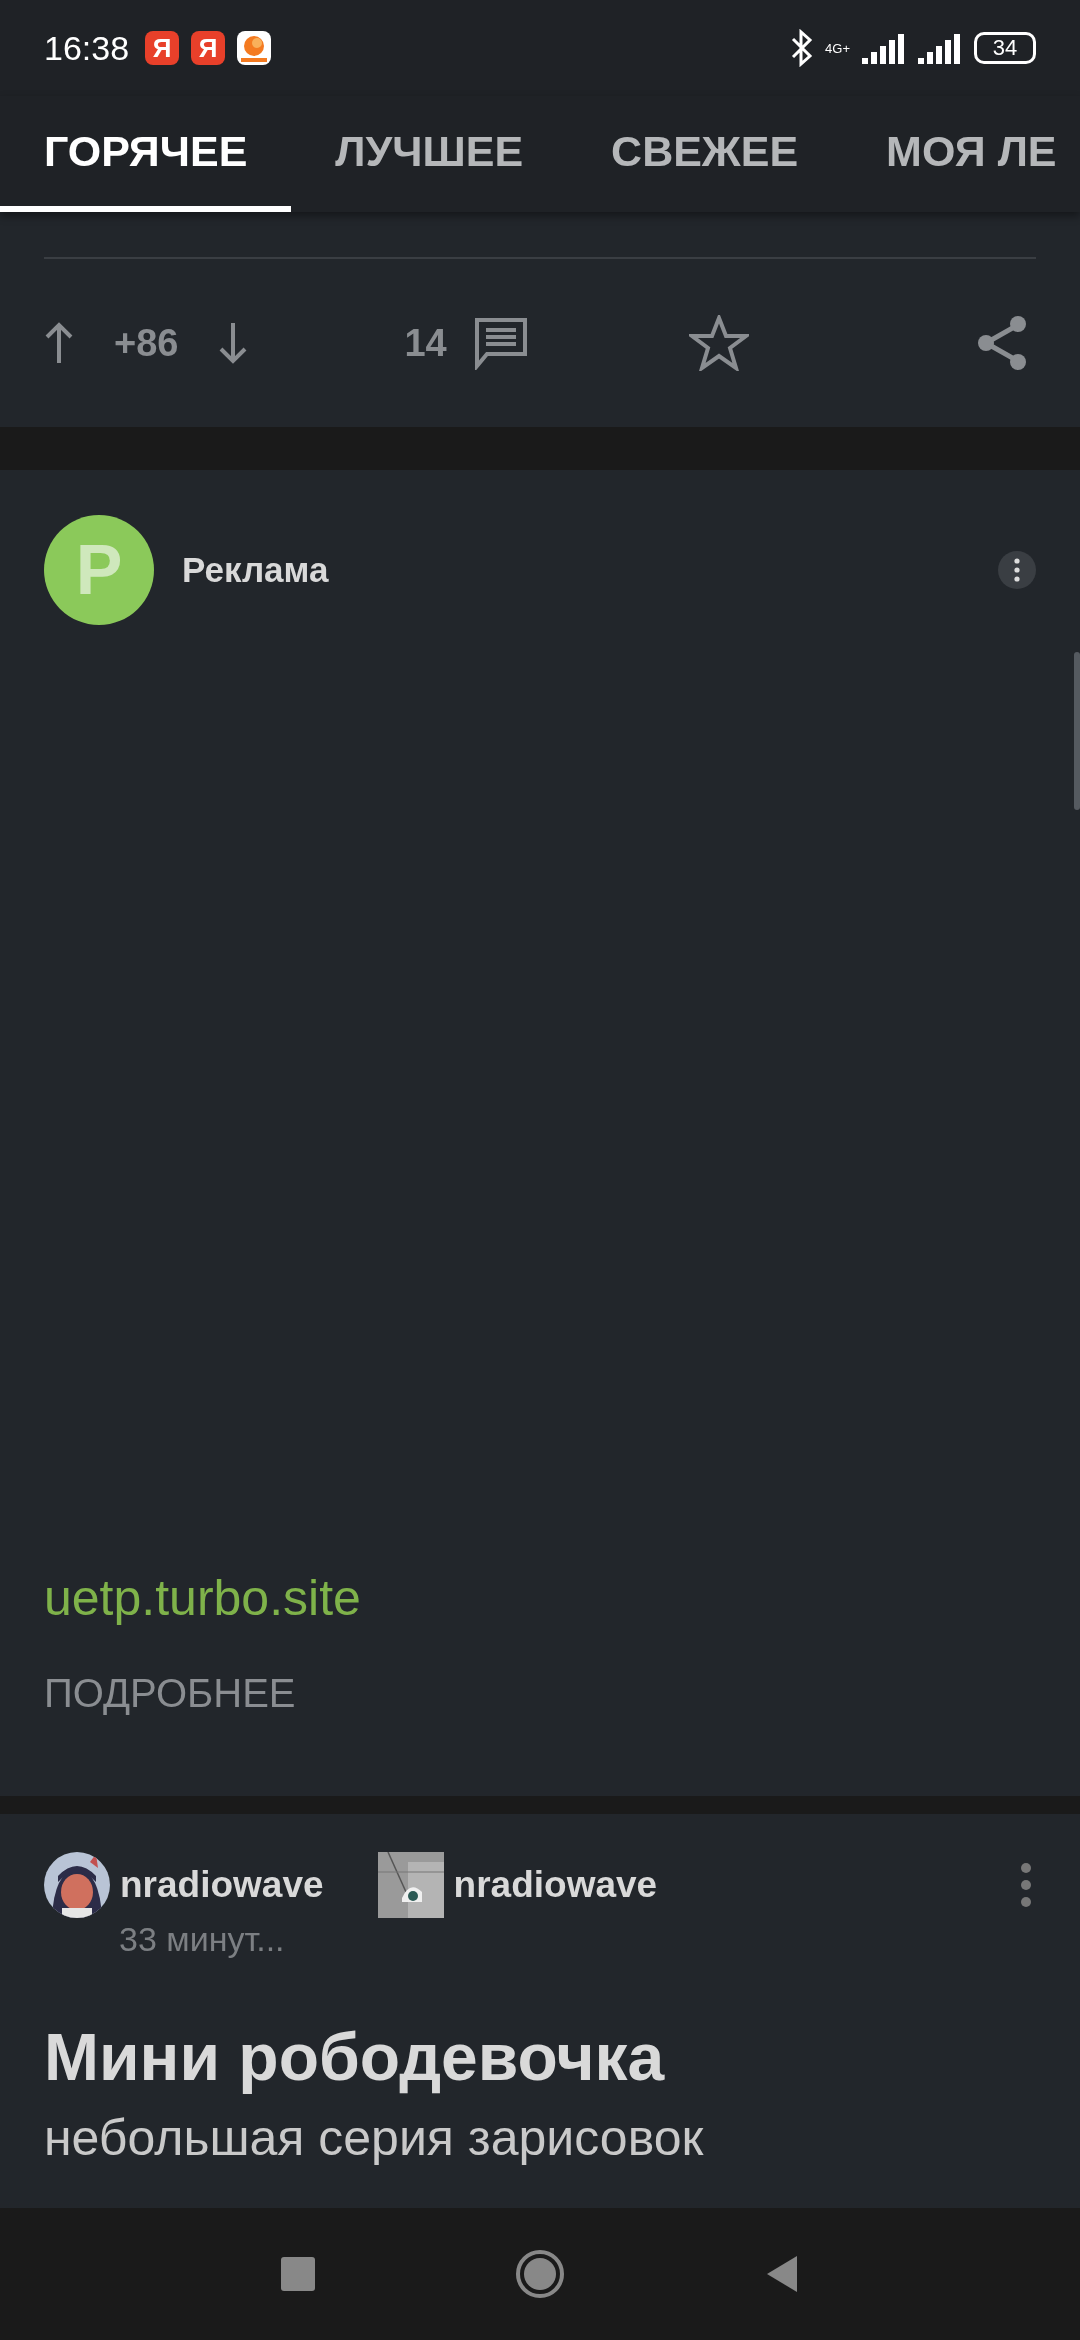  I want to click on clock: 16:38, so click(87, 48).